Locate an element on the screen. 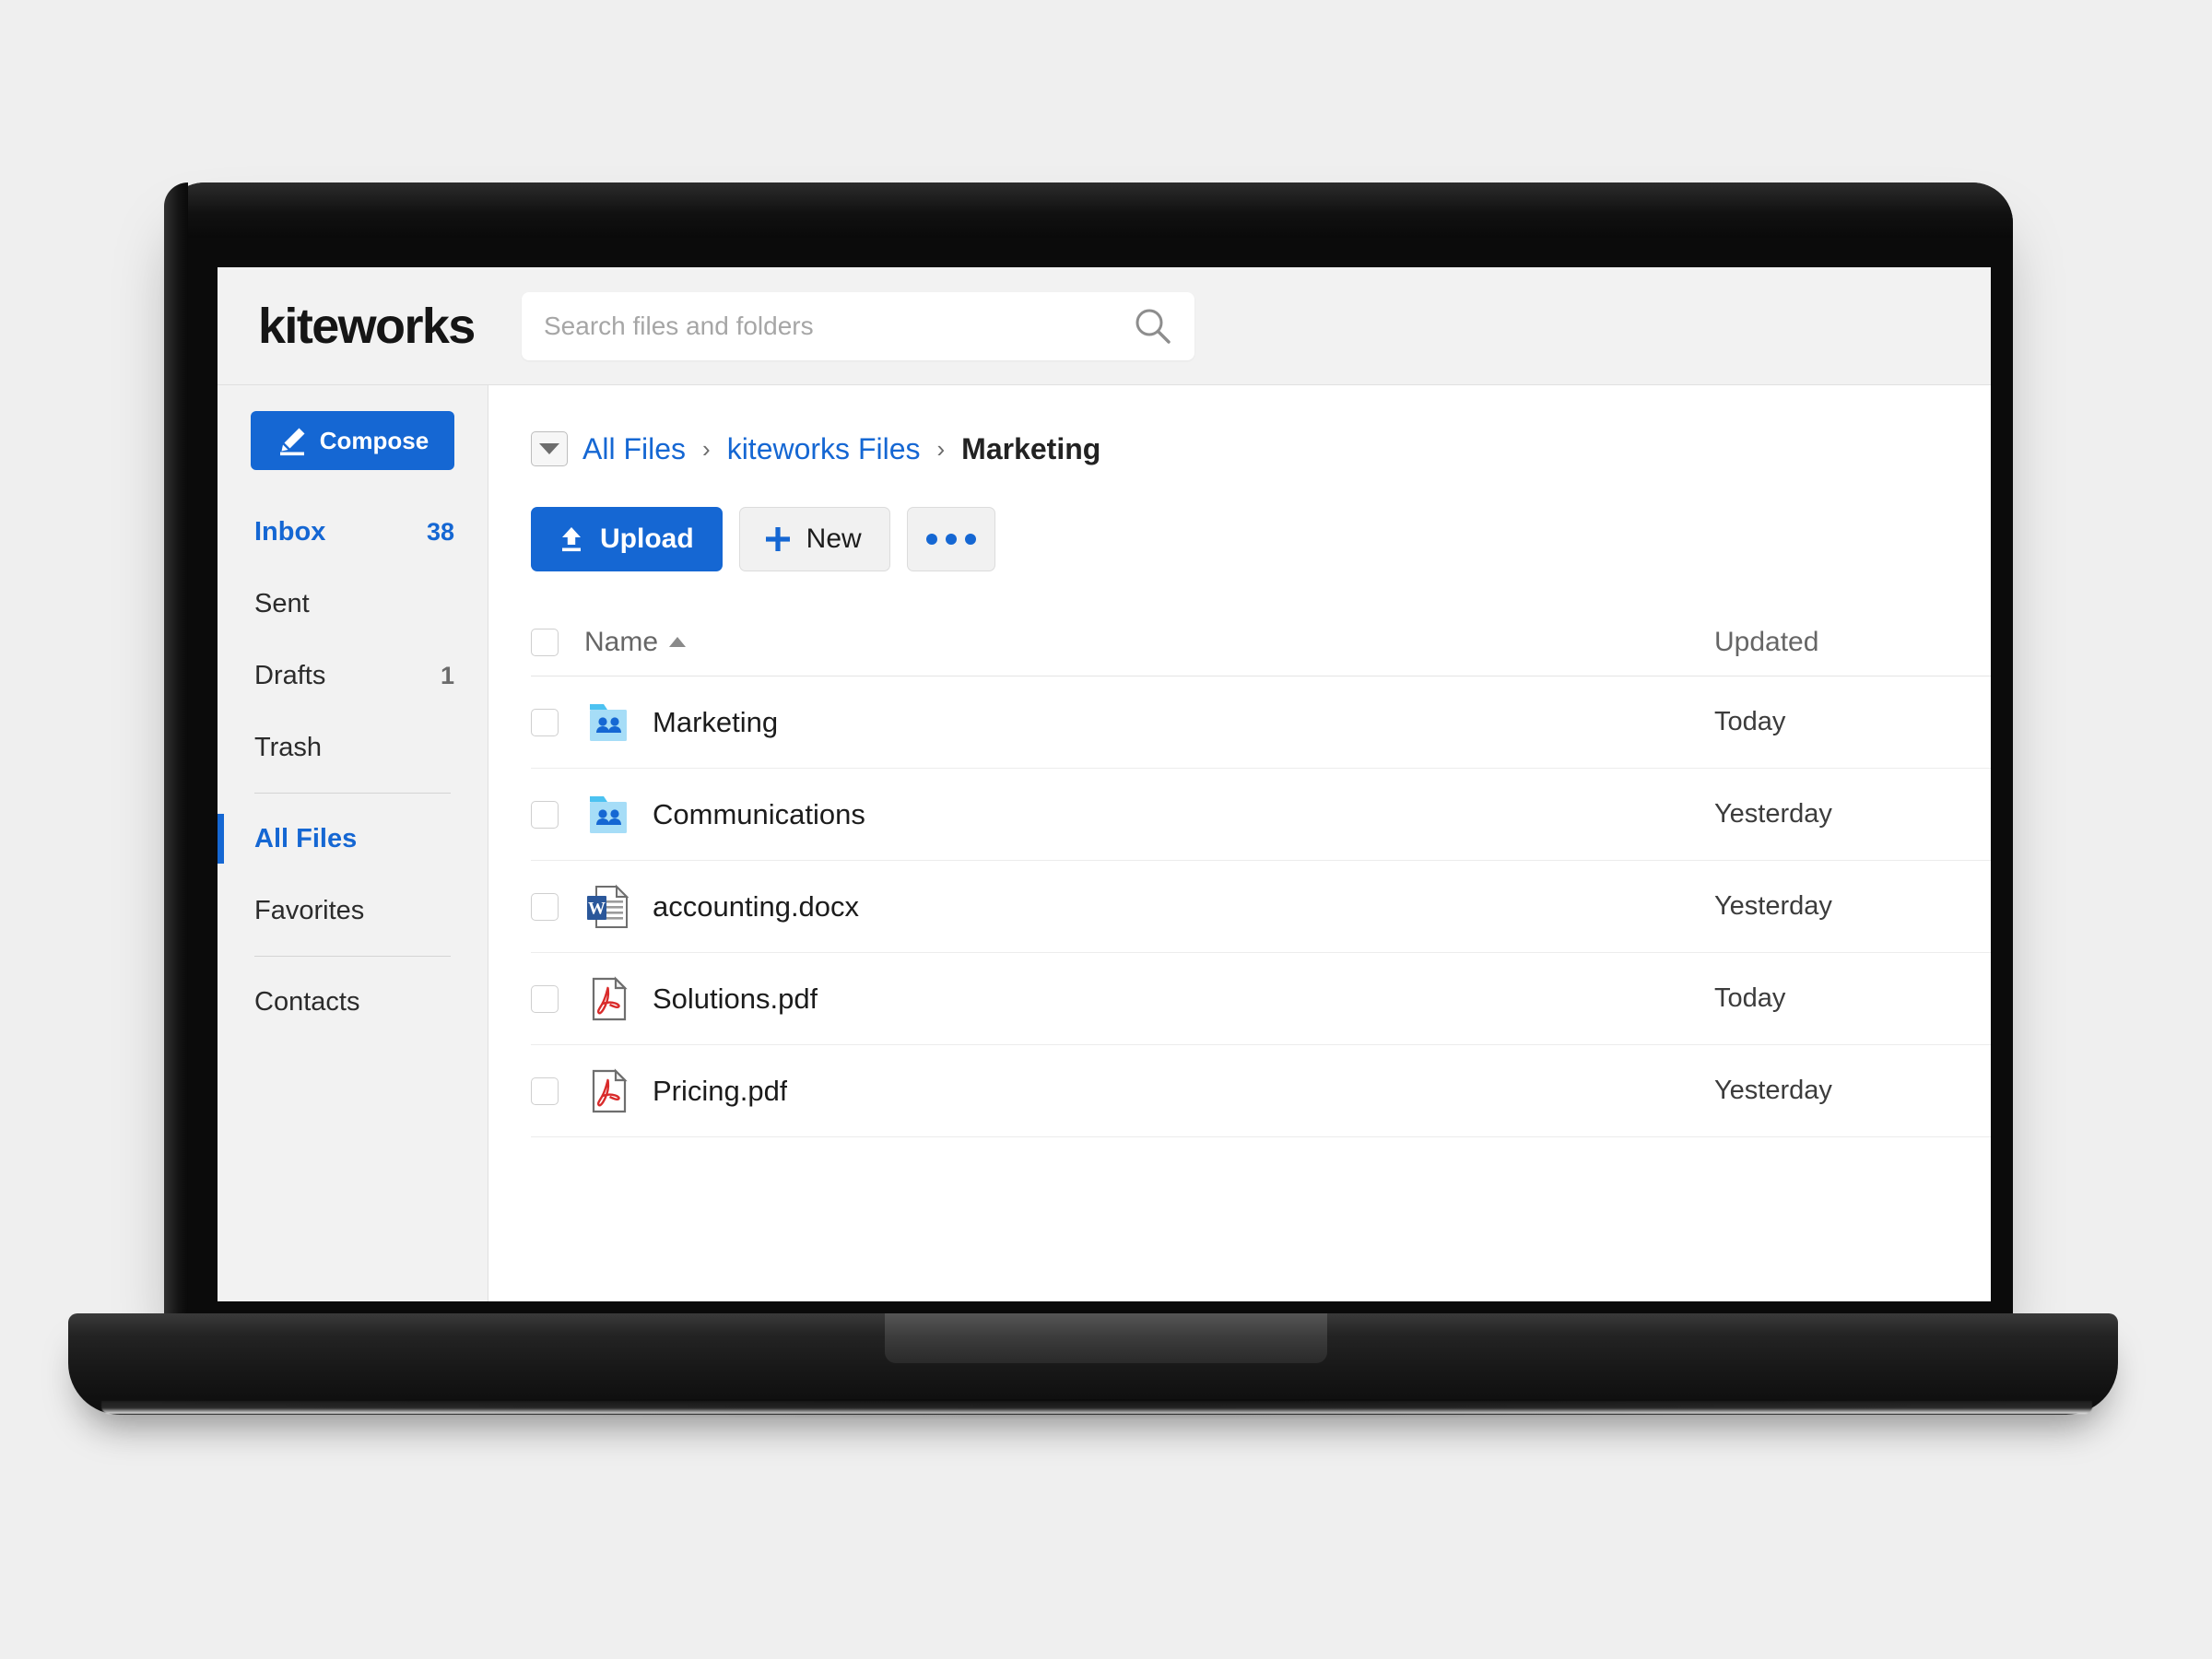 The height and width of the screenshot is (1659, 2212). upload-button-label: Upload is located at coordinates (647, 539).